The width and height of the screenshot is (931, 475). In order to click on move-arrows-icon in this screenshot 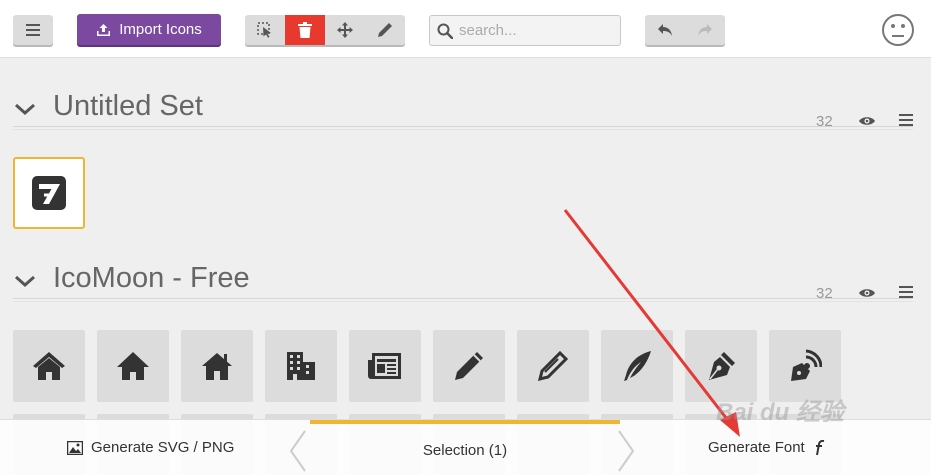, I will do `click(345, 30)`.